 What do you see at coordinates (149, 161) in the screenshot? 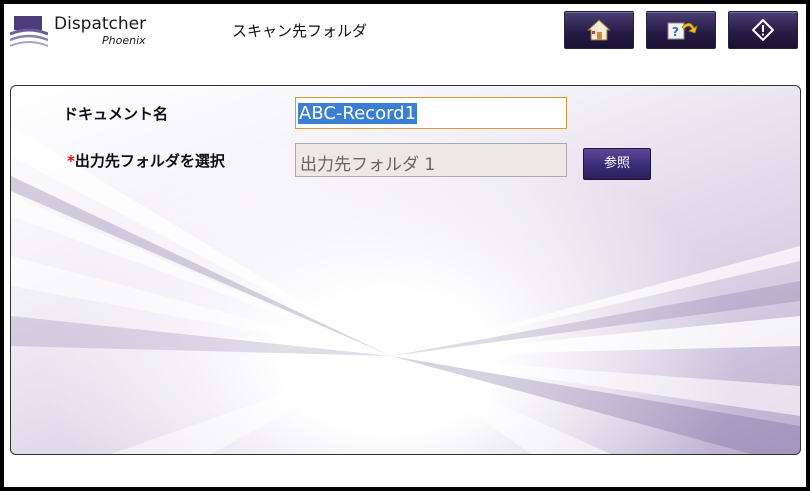
I see `folder-select-label-text: 出力先フォルダを選択` at bounding box center [149, 161].